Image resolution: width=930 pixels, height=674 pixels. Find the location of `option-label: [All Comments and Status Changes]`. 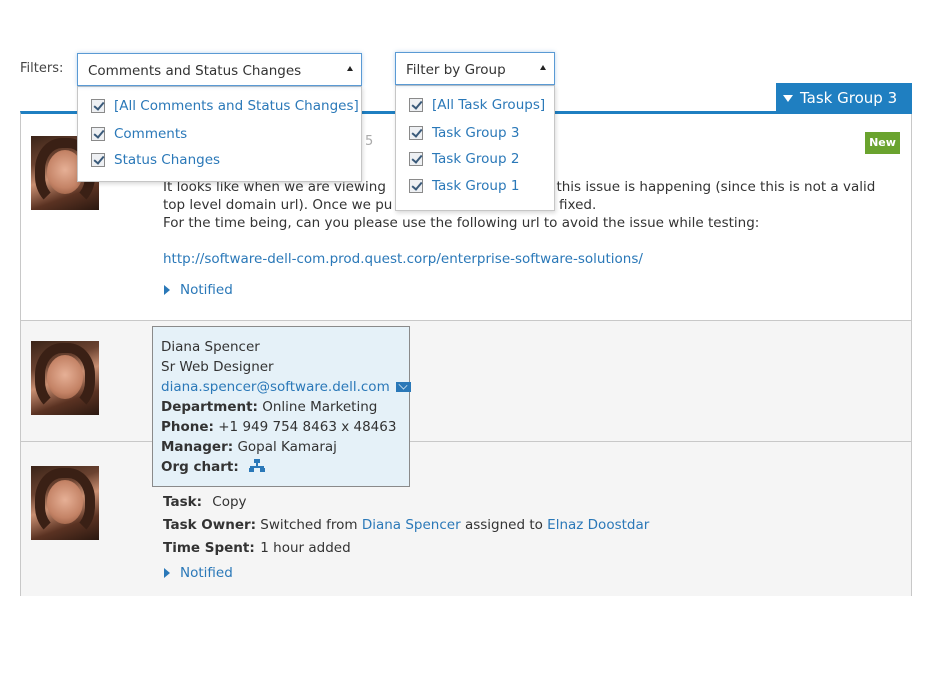

option-label: [All Comments and Status Changes] is located at coordinates (236, 106).